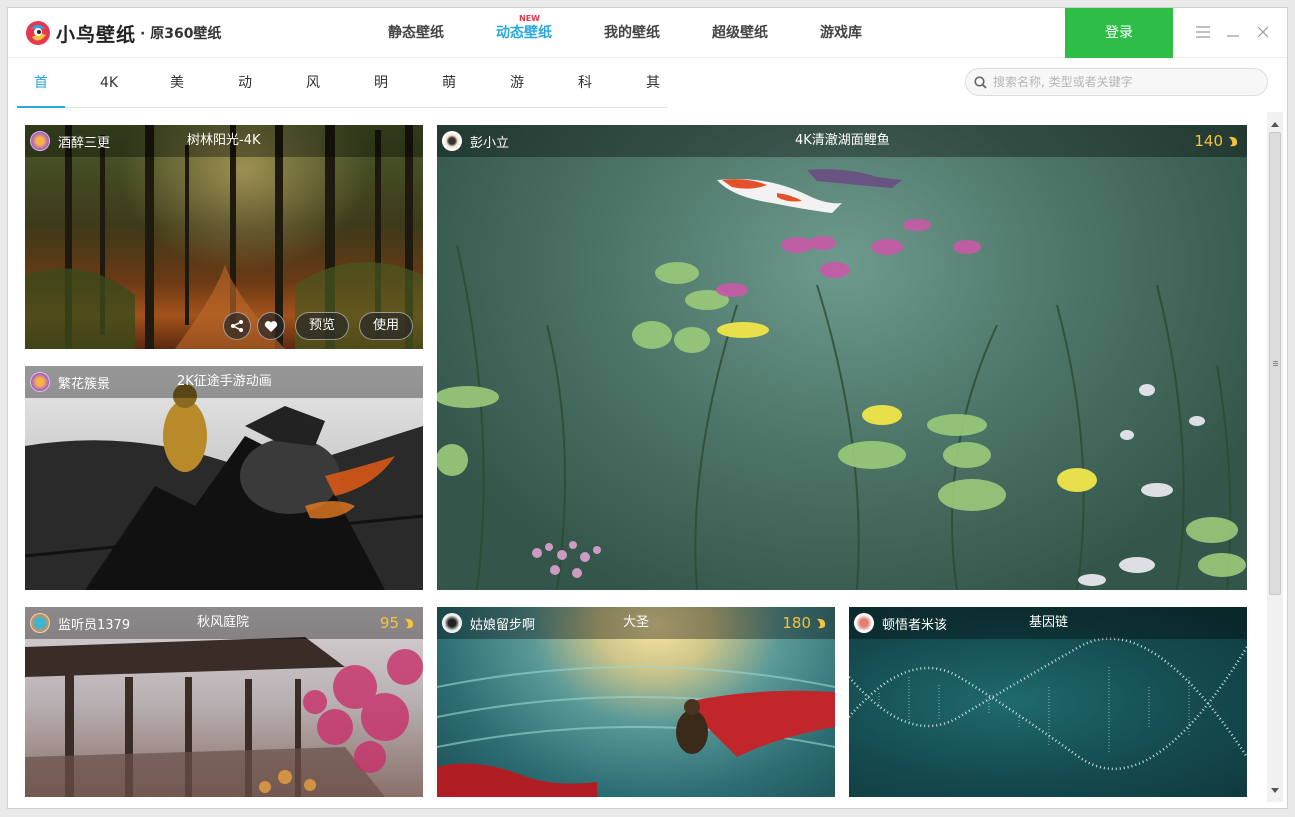  I want to click on close-icon, so click(1263, 32).